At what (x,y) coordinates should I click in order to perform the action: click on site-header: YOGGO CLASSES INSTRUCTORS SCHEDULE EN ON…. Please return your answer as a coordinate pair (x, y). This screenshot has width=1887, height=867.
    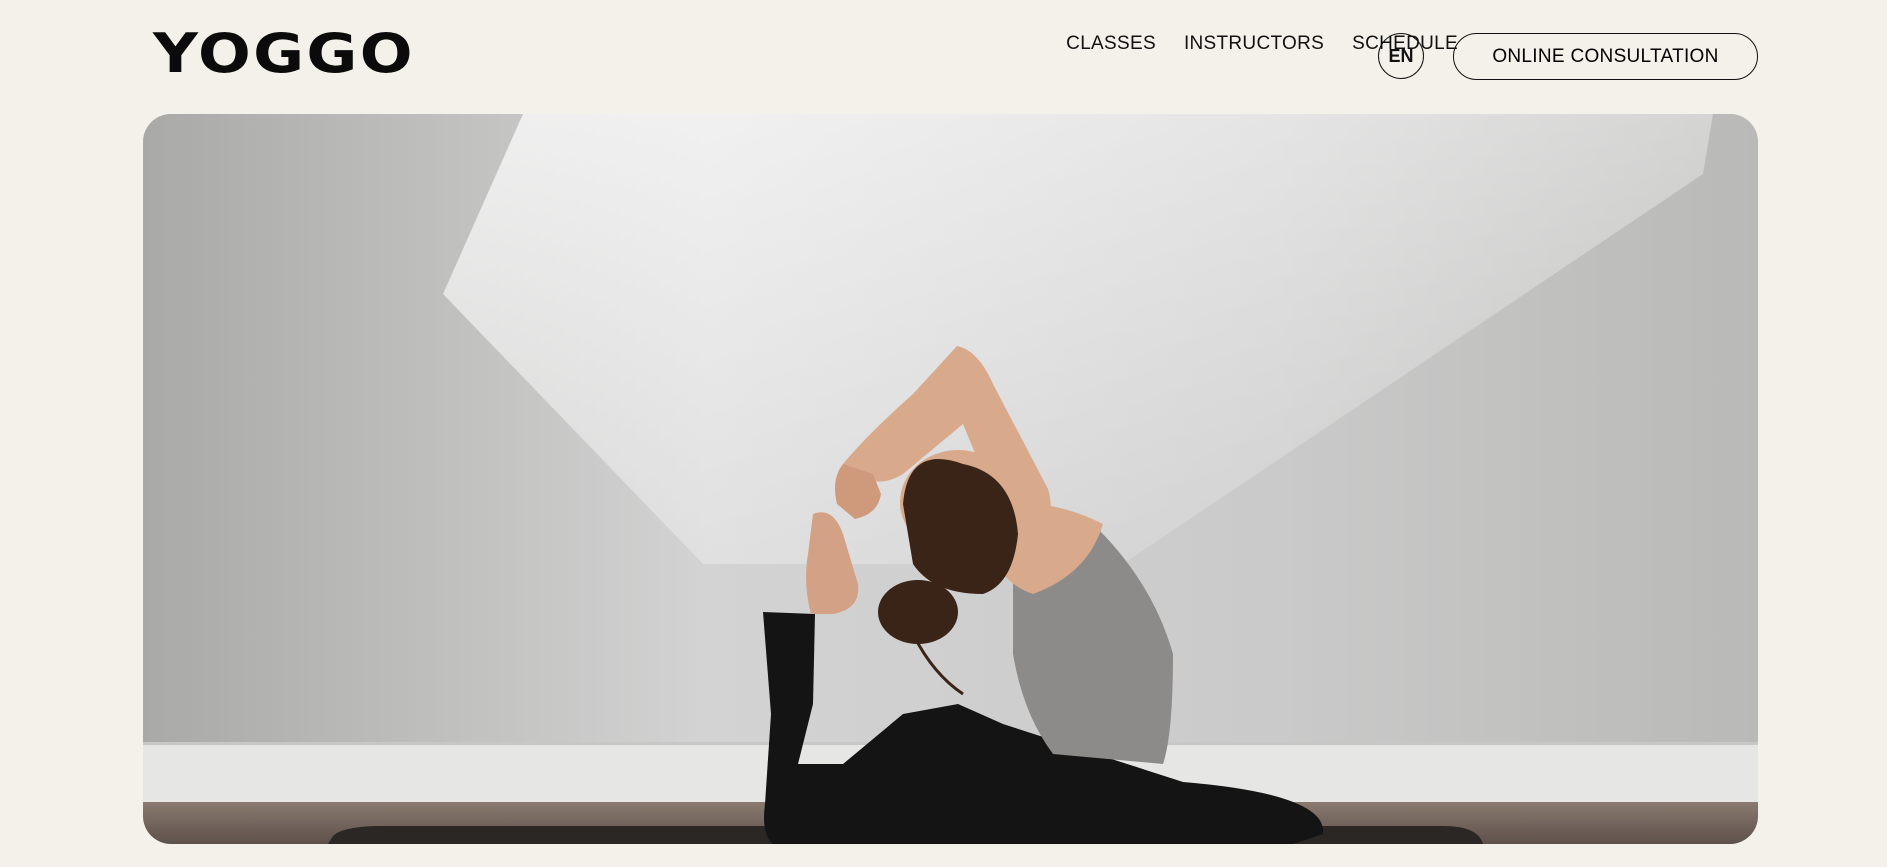
    Looking at the image, I should click on (943, 57).